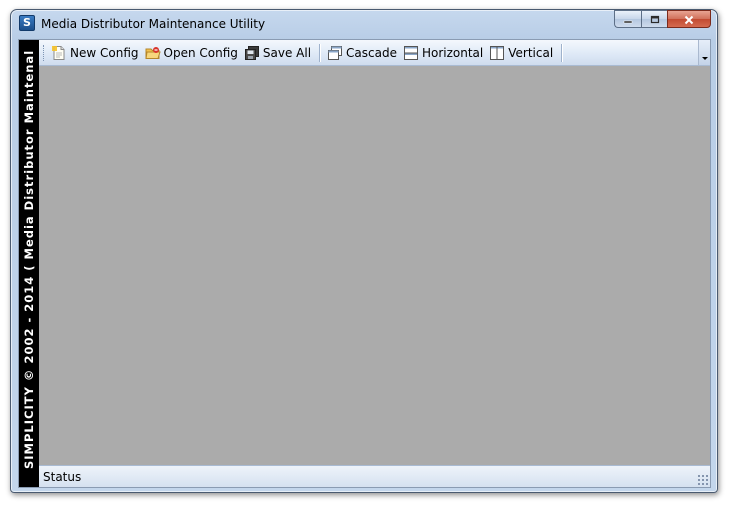  What do you see at coordinates (287, 52) in the screenshot?
I see `save-all-label: Save All` at bounding box center [287, 52].